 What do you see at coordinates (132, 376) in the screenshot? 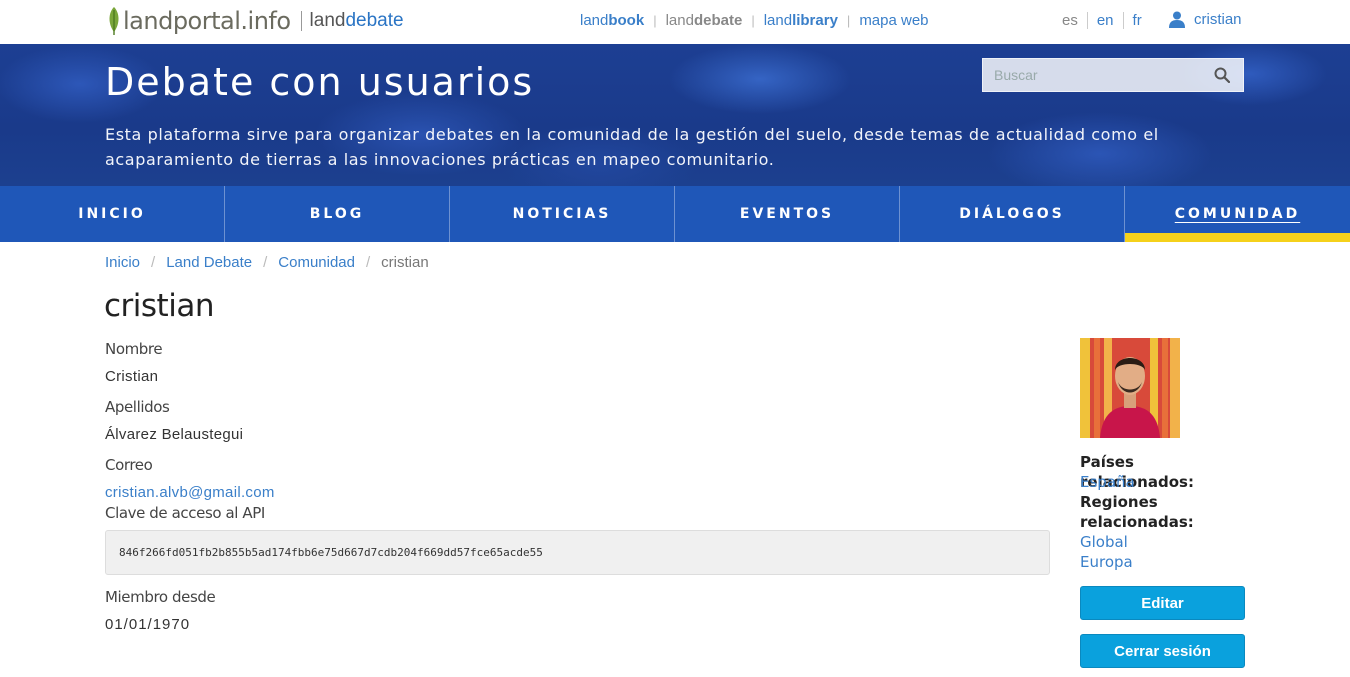
I see `nombre-value: Cristian` at bounding box center [132, 376].